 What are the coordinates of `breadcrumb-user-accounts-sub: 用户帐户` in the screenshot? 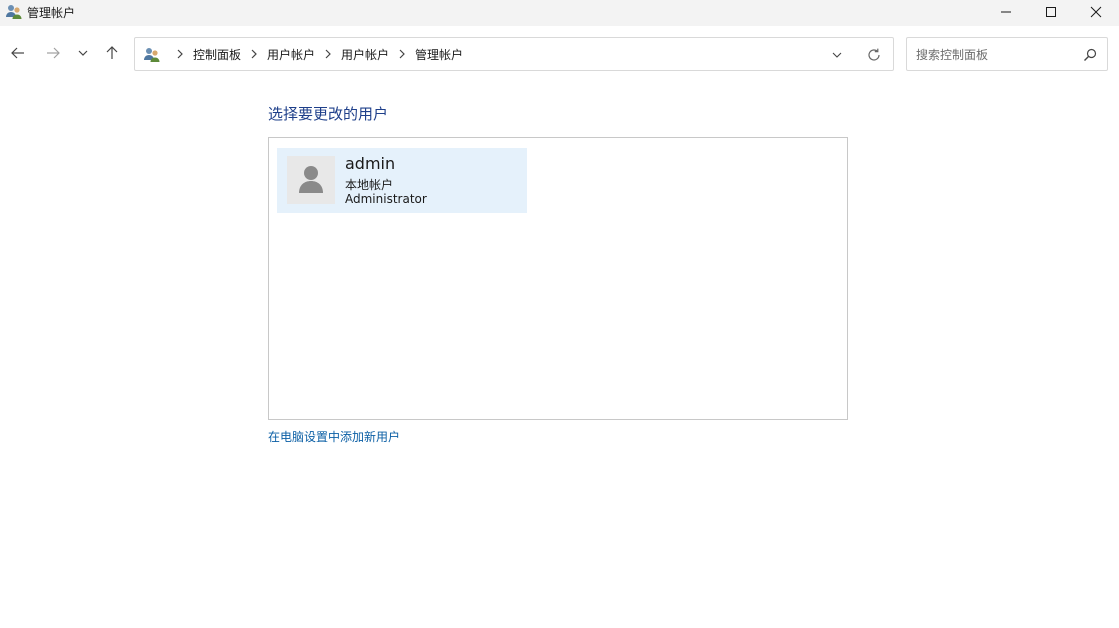 It's located at (365, 54).